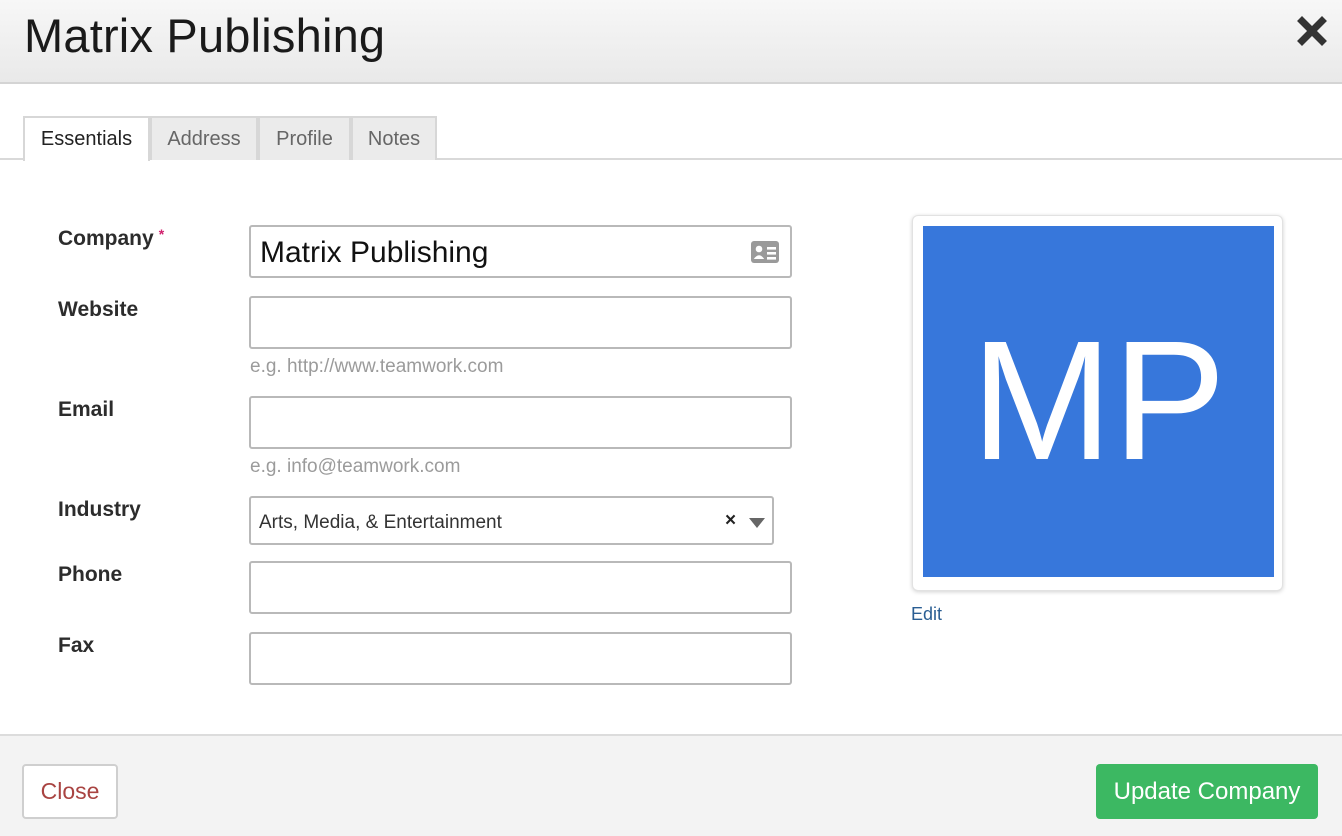  Describe the element at coordinates (76, 645) in the screenshot. I see `fax-label: Fax` at that location.